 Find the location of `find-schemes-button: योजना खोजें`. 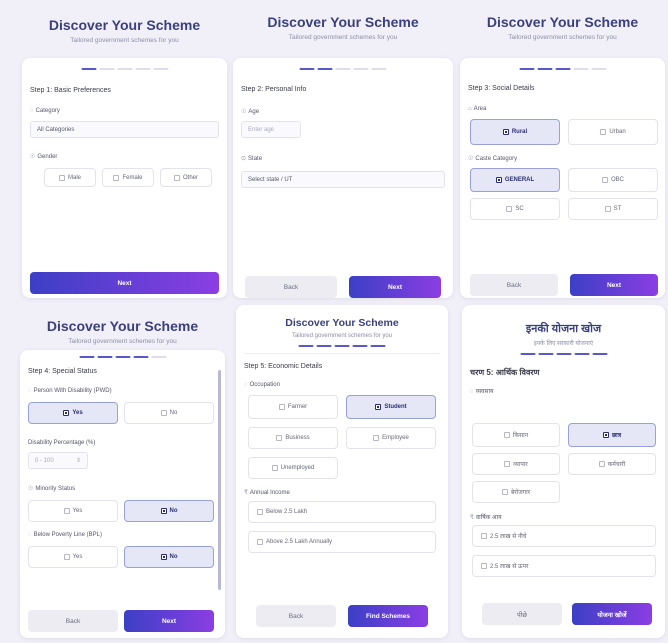

find-schemes-button: योजना खोजें is located at coordinates (612, 614).